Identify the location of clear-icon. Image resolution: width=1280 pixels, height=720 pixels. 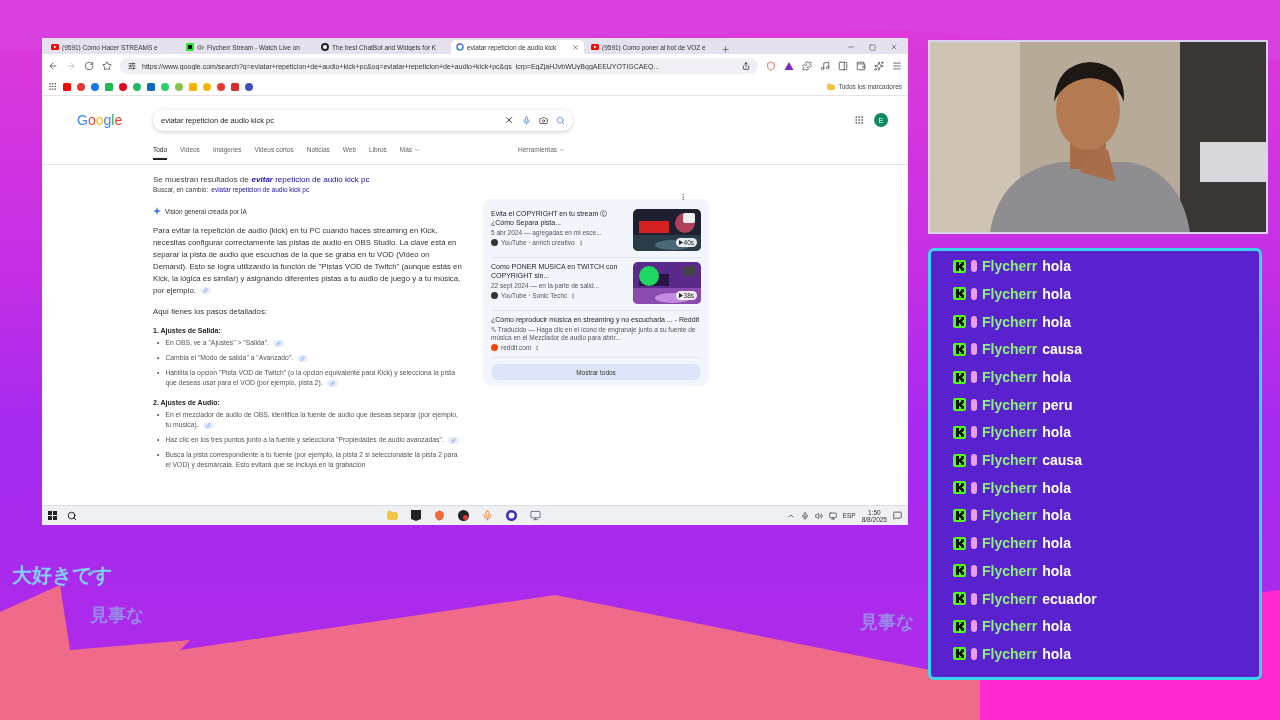
(509, 120).